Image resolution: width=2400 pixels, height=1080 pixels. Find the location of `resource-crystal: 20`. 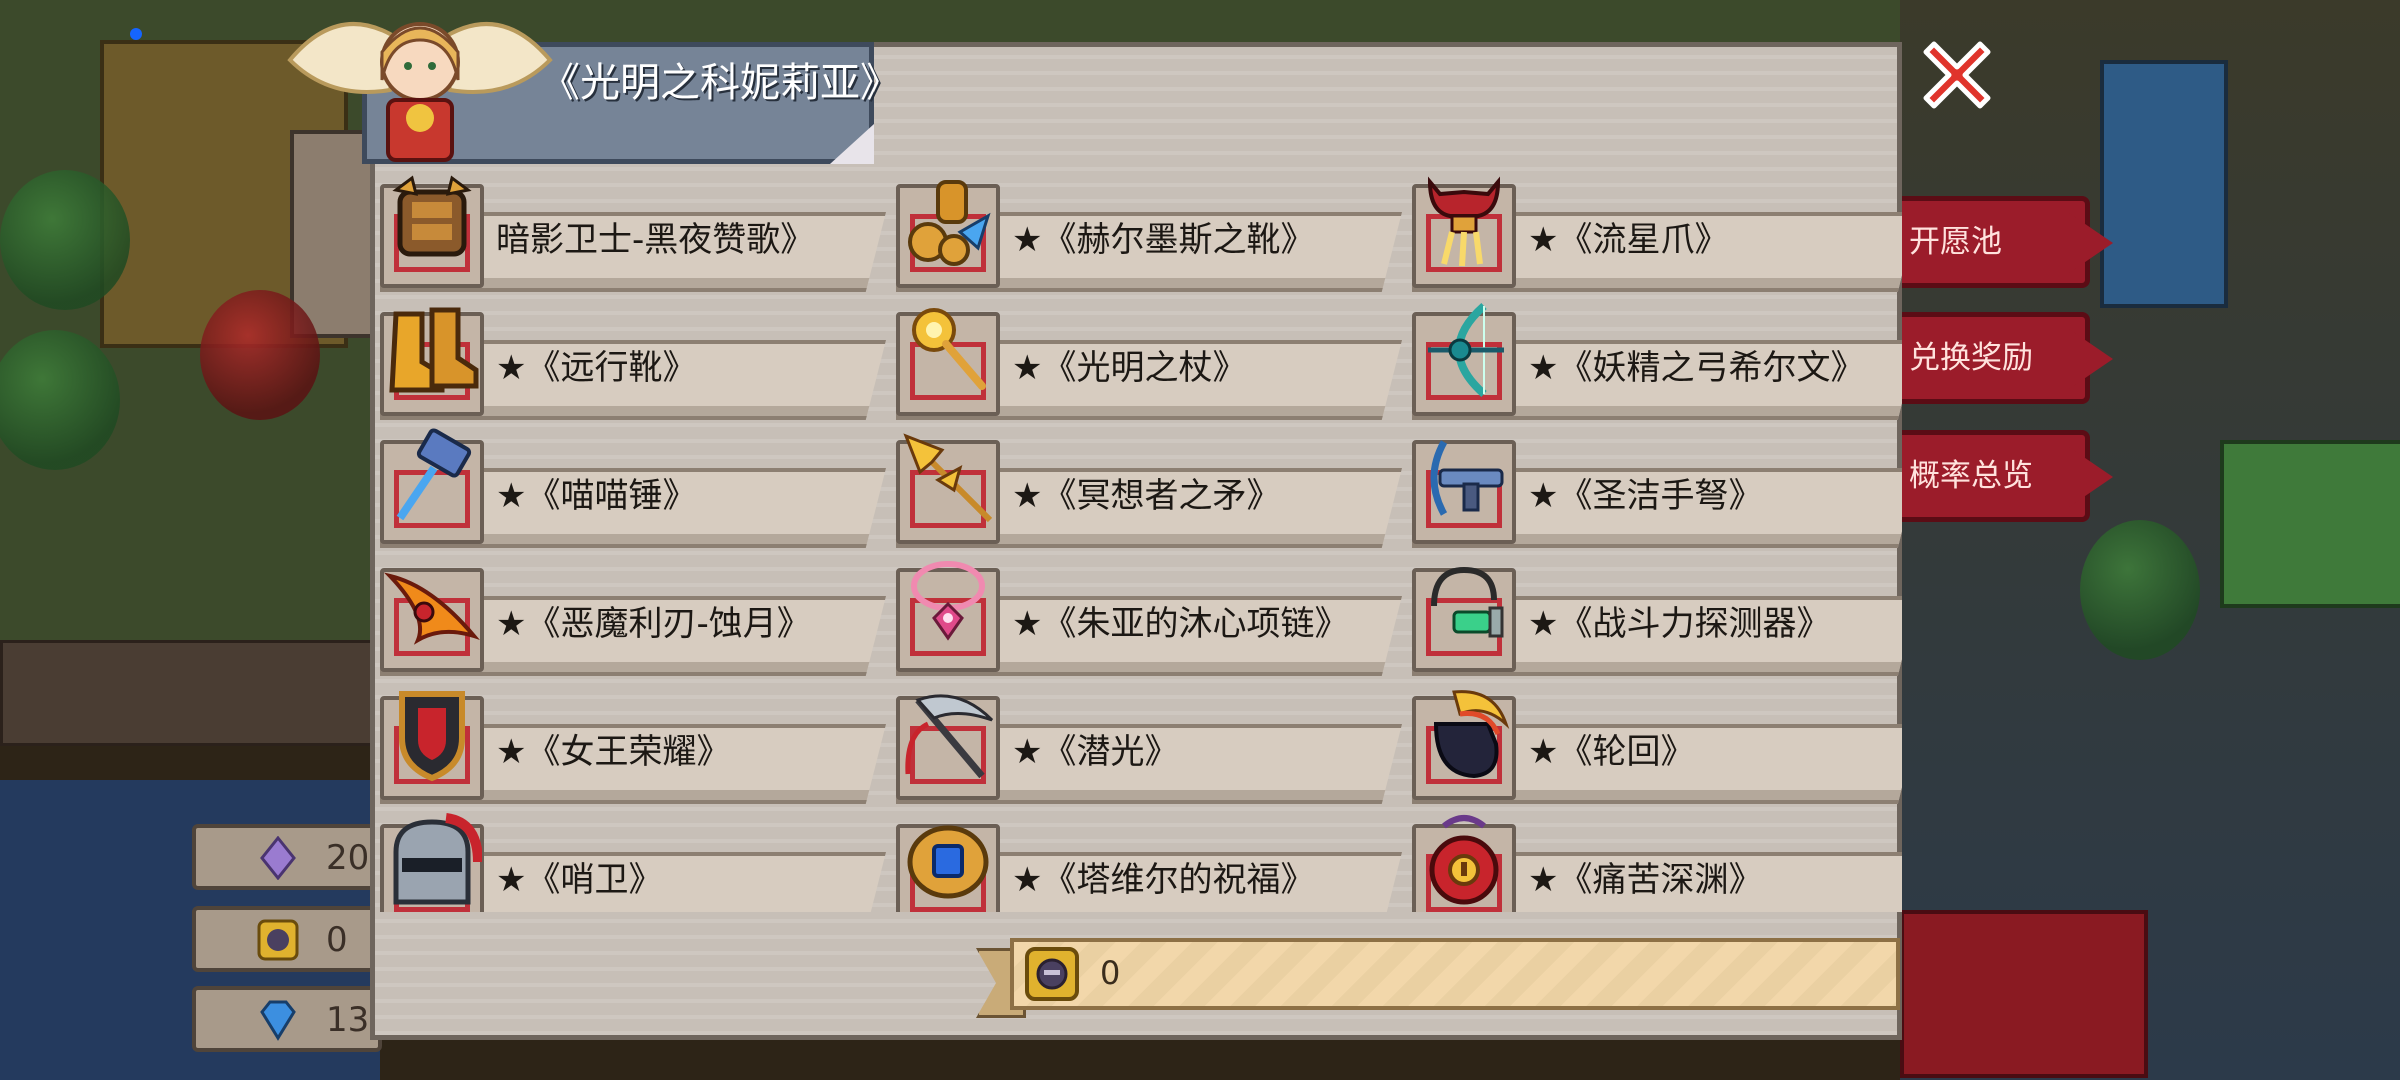

resource-crystal: 20 is located at coordinates (287, 857).